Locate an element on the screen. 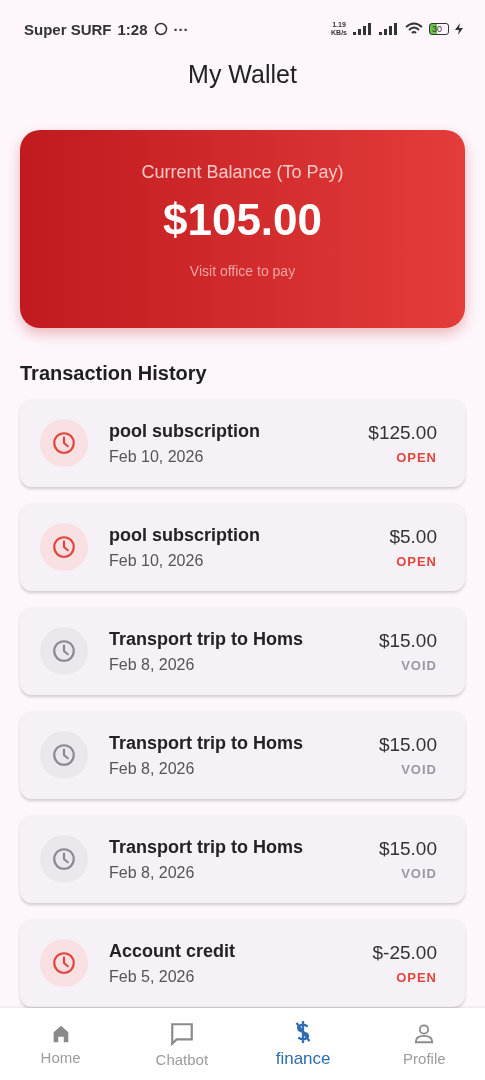  nav-tab: finance is located at coordinates (303, 1044).